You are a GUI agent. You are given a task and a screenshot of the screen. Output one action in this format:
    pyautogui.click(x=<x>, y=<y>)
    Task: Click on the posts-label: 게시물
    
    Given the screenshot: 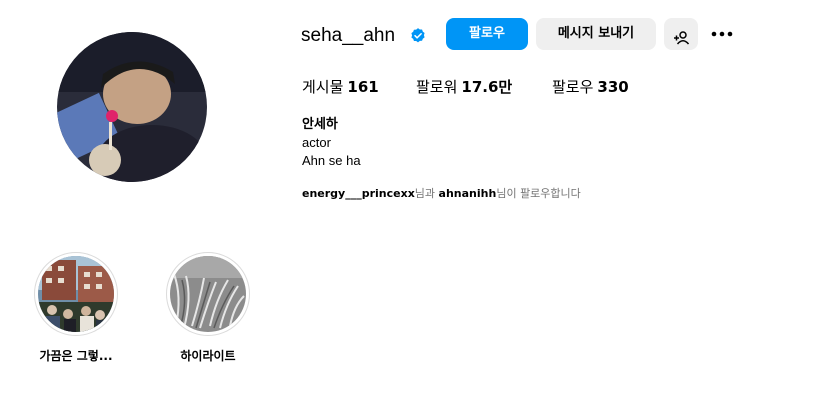 What is the action you would take?
    pyautogui.click(x=323, y=87)
    